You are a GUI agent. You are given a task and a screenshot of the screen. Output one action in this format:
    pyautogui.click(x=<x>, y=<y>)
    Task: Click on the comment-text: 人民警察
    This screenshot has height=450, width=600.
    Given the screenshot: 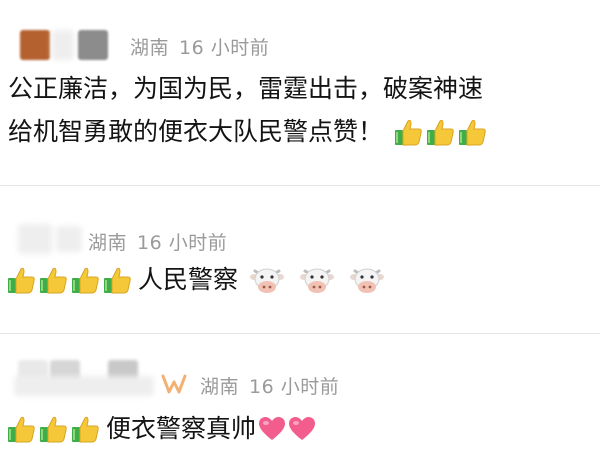 What is the action you would take?
    pyautogui.click(x=188, y=279)
    